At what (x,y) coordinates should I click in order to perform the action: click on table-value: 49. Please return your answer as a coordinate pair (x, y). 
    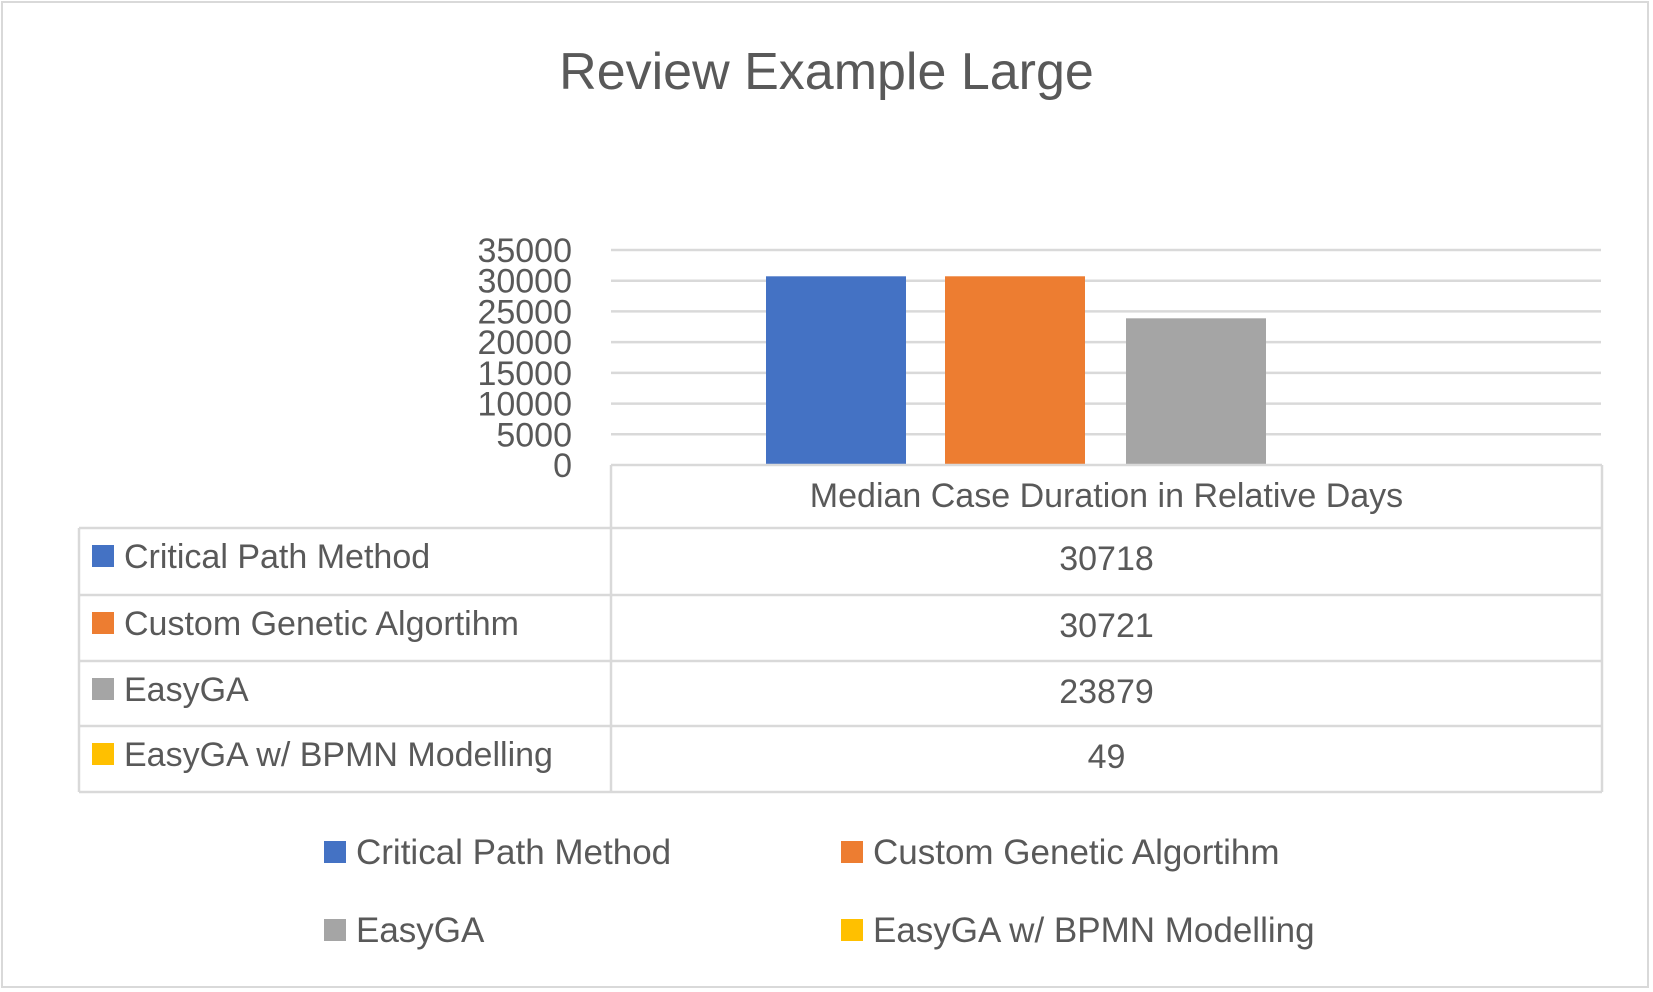
    Looking at the image, I should click on (1106, 757).